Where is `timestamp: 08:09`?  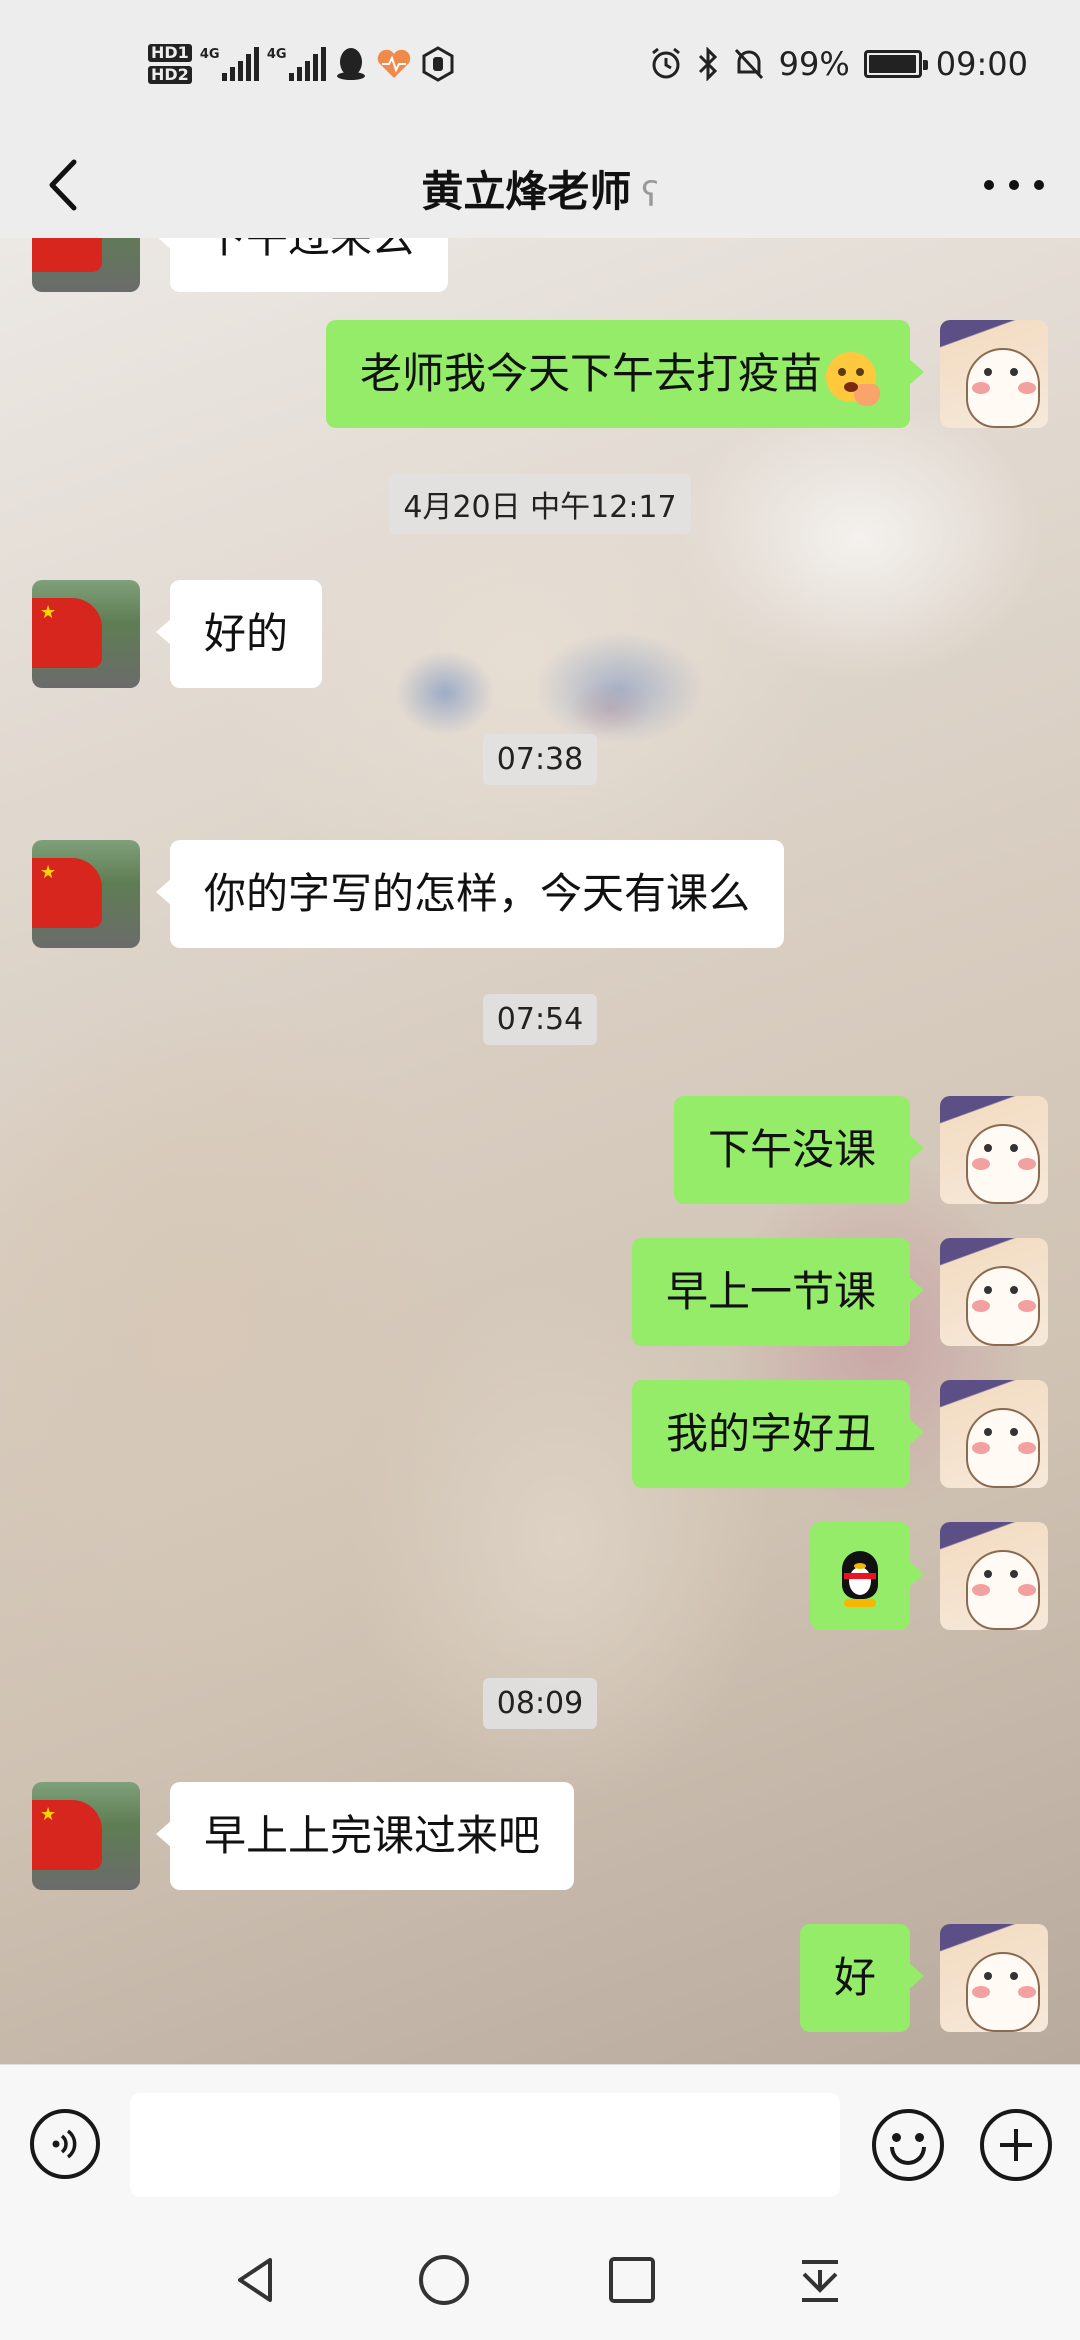 timestamp: 08:09 is located at coordinates (540, 1703).